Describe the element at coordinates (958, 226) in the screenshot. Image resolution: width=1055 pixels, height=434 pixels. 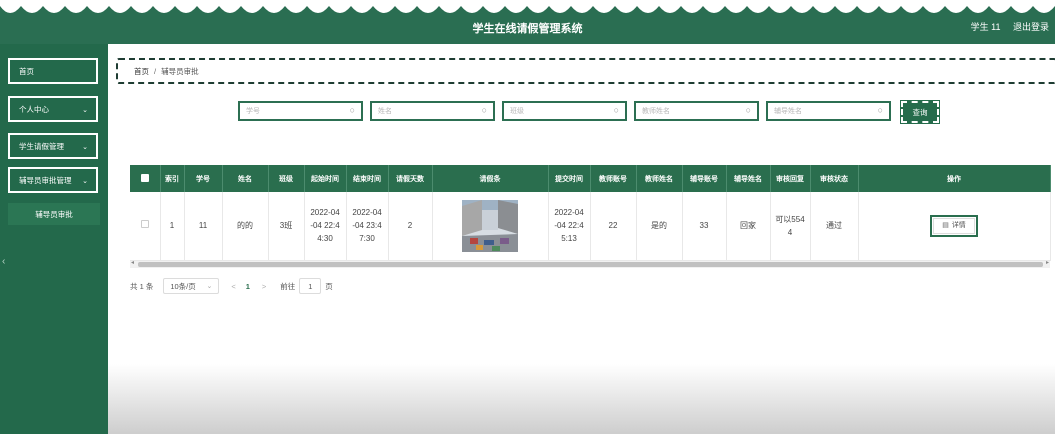
I see `detail-button-label: 详情` at that location.